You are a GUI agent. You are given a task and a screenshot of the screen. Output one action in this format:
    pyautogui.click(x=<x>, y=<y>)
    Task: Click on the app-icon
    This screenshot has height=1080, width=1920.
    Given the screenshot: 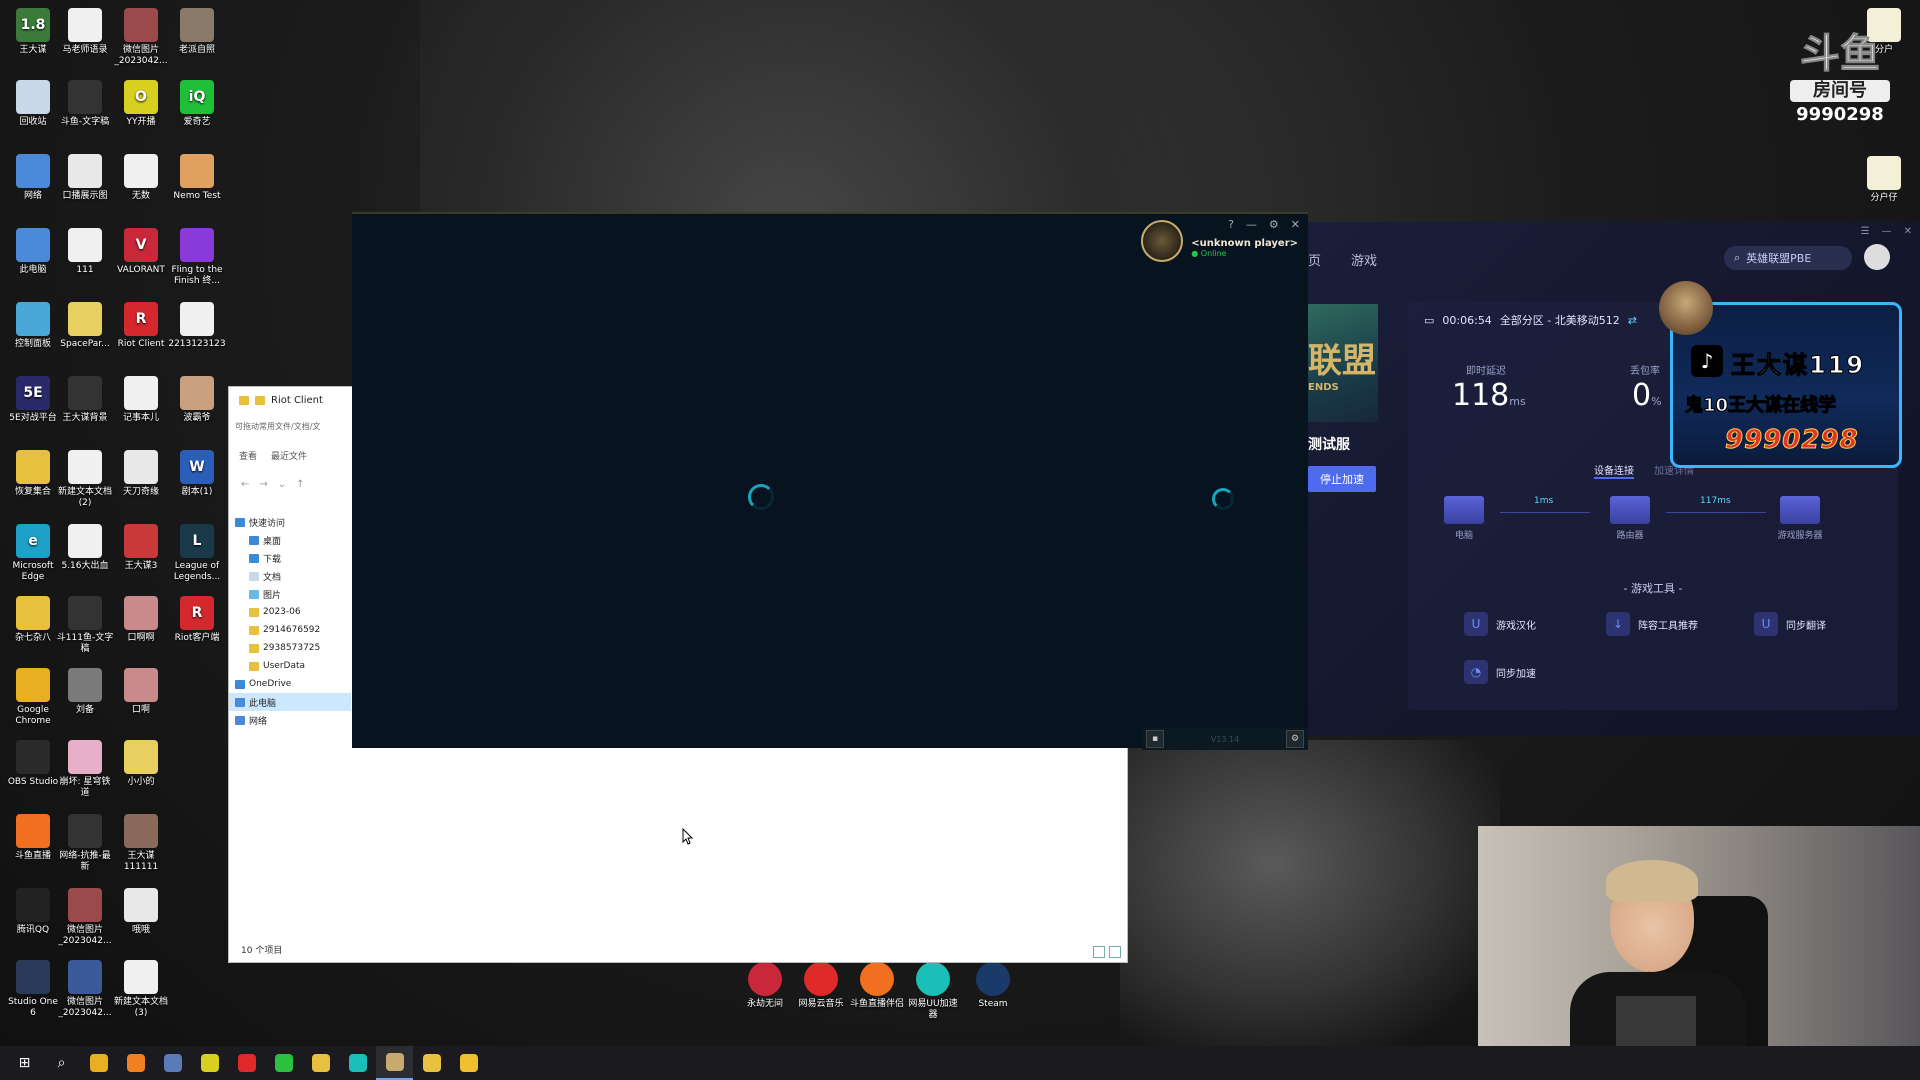 What is the action you would take?
    pyautogui.click(x=320, y=1063)
    